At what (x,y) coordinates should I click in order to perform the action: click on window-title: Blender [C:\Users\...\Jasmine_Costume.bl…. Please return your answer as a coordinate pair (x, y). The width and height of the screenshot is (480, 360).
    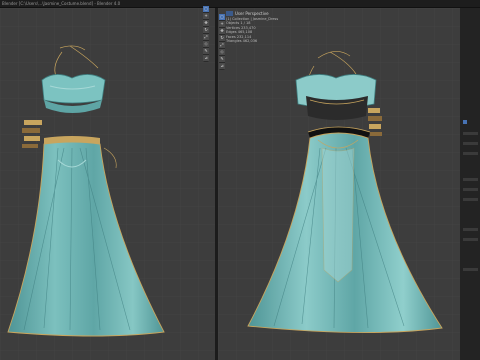
    Looking at the image, I should click on (61, 3).